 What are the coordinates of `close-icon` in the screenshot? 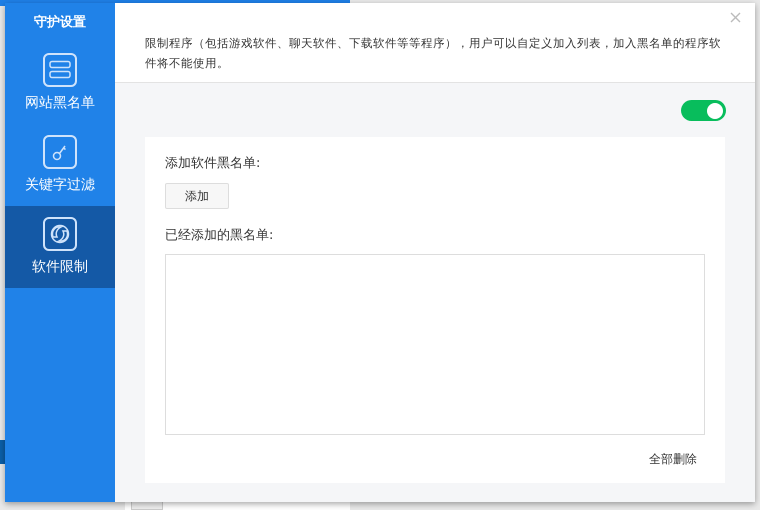 It's located at (735, 17).